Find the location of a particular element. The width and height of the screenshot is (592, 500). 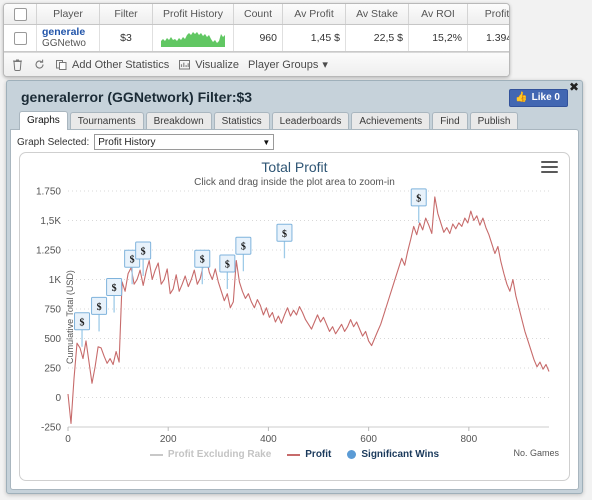

cell-profit-history is located at coordinates (193, 38).